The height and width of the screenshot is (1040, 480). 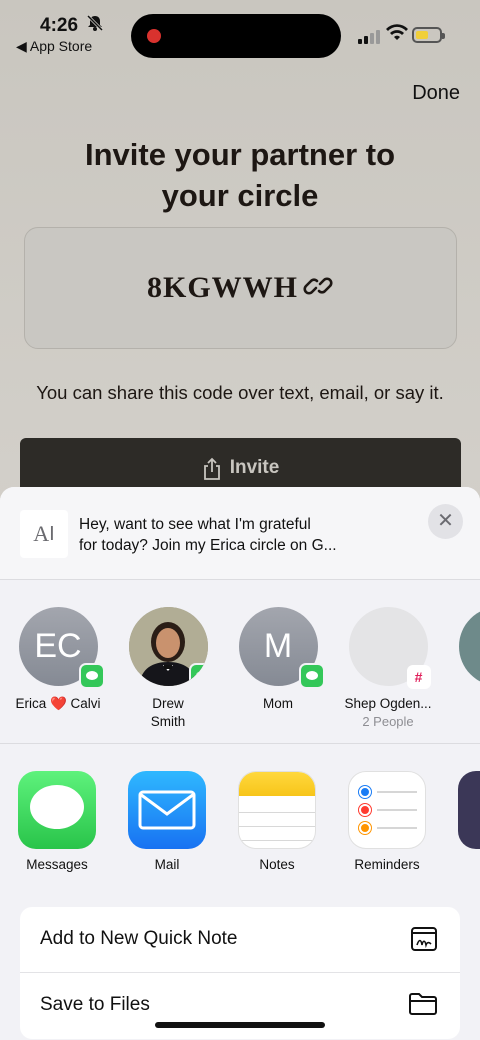 I want to click on person-name: Drew Smith, so click(x=168, y=712).